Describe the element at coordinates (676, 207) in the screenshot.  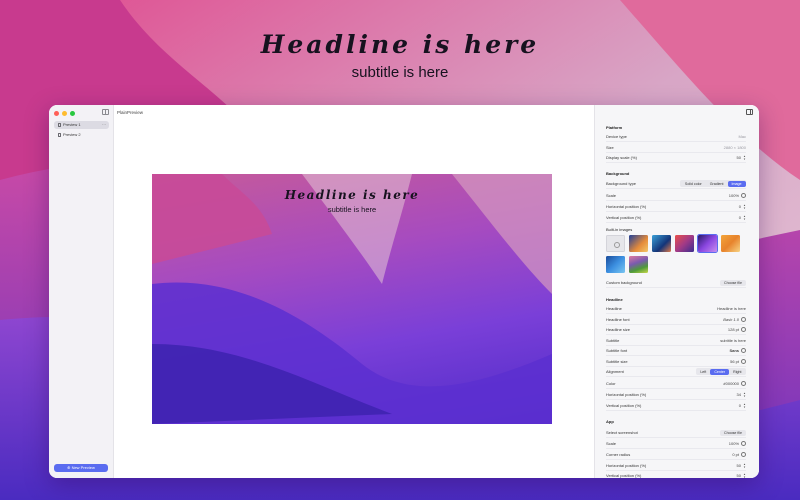
I see `bg-hpos-row: Horizontal position (%) 0 ▴ ▾` at that location.